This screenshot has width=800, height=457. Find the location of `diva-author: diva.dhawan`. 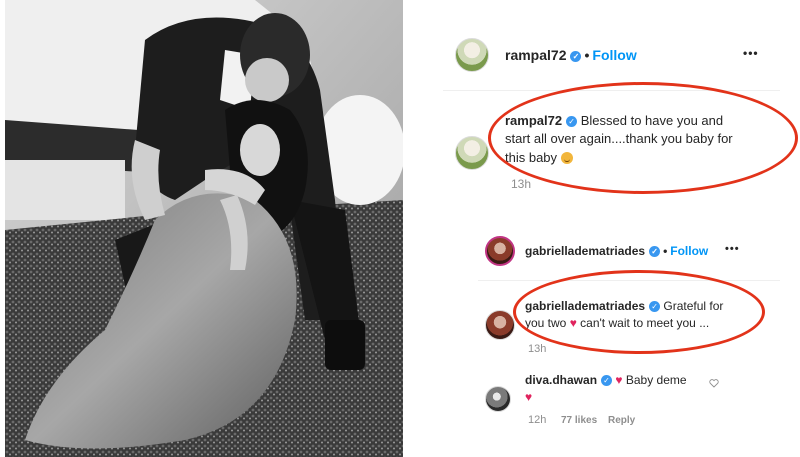

diva-author: diva.dhawan is located at coordinates (561, 380).